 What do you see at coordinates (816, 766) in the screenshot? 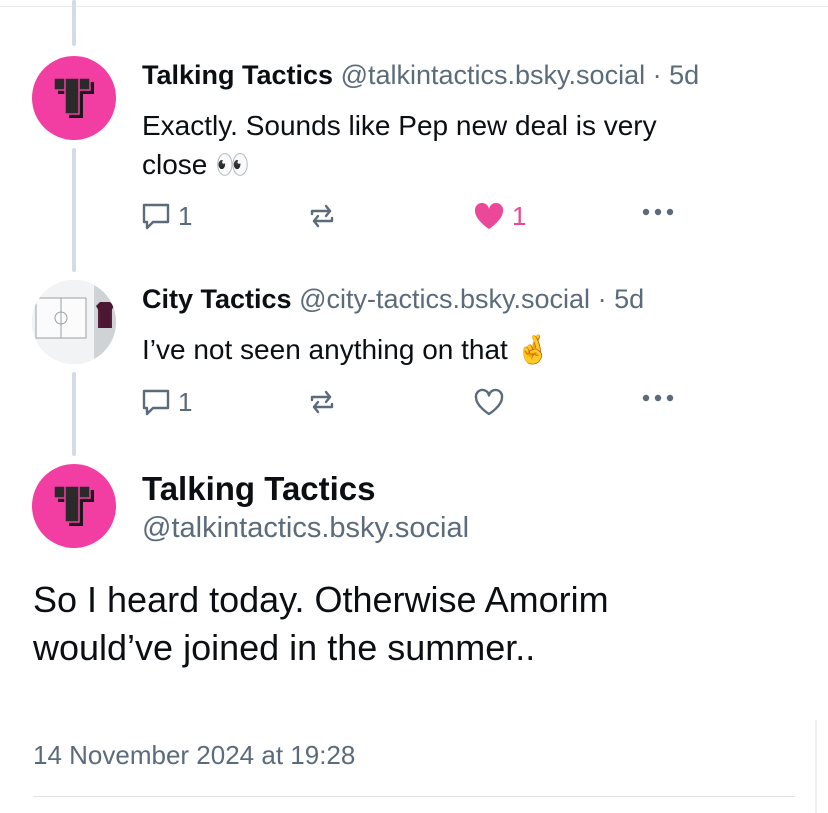
I see `scrollbar-track` at bounding box center [816, 766].